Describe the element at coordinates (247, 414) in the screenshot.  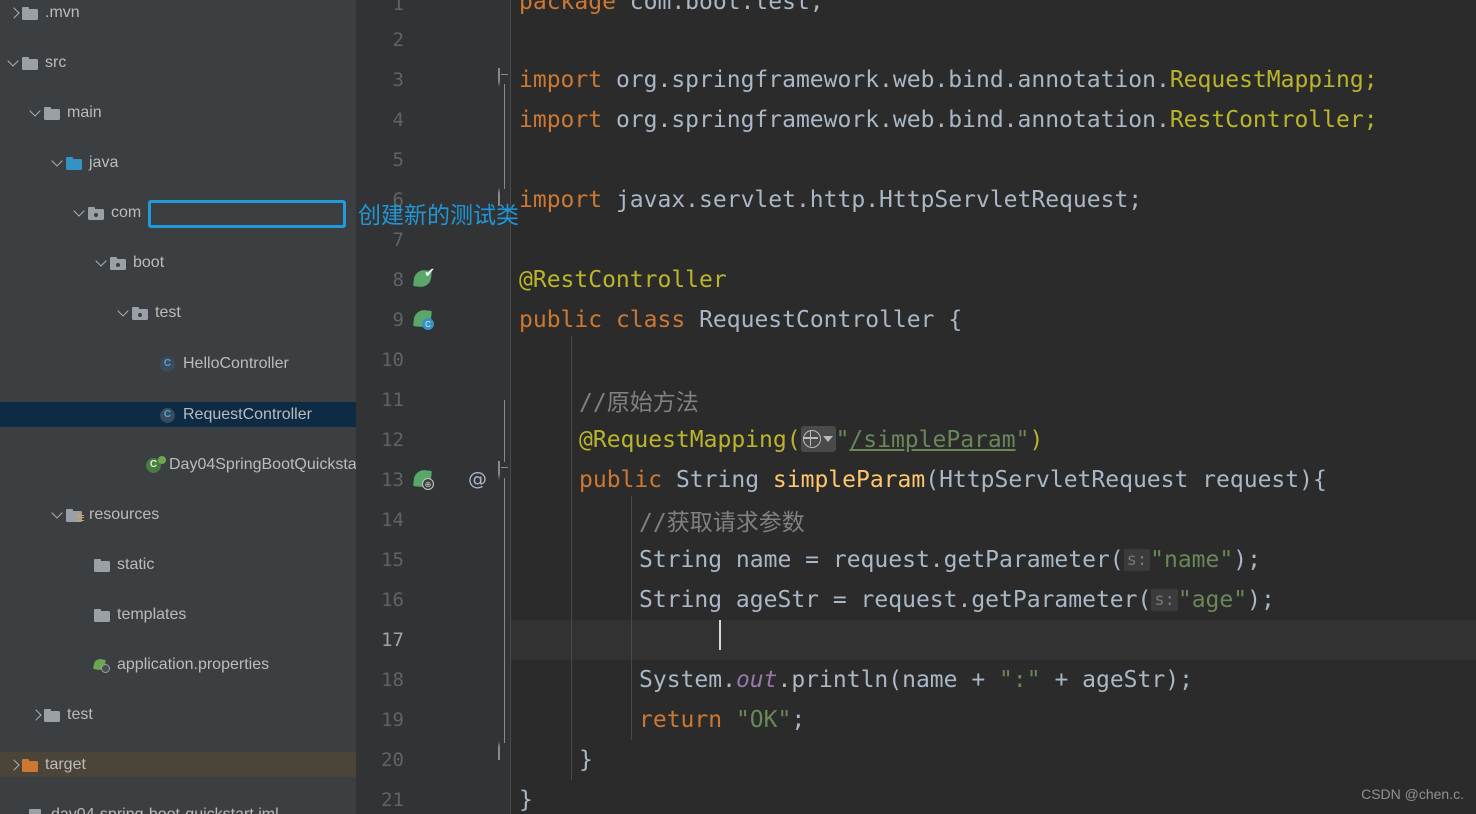
I see `tree-label: RequestController` at that location.